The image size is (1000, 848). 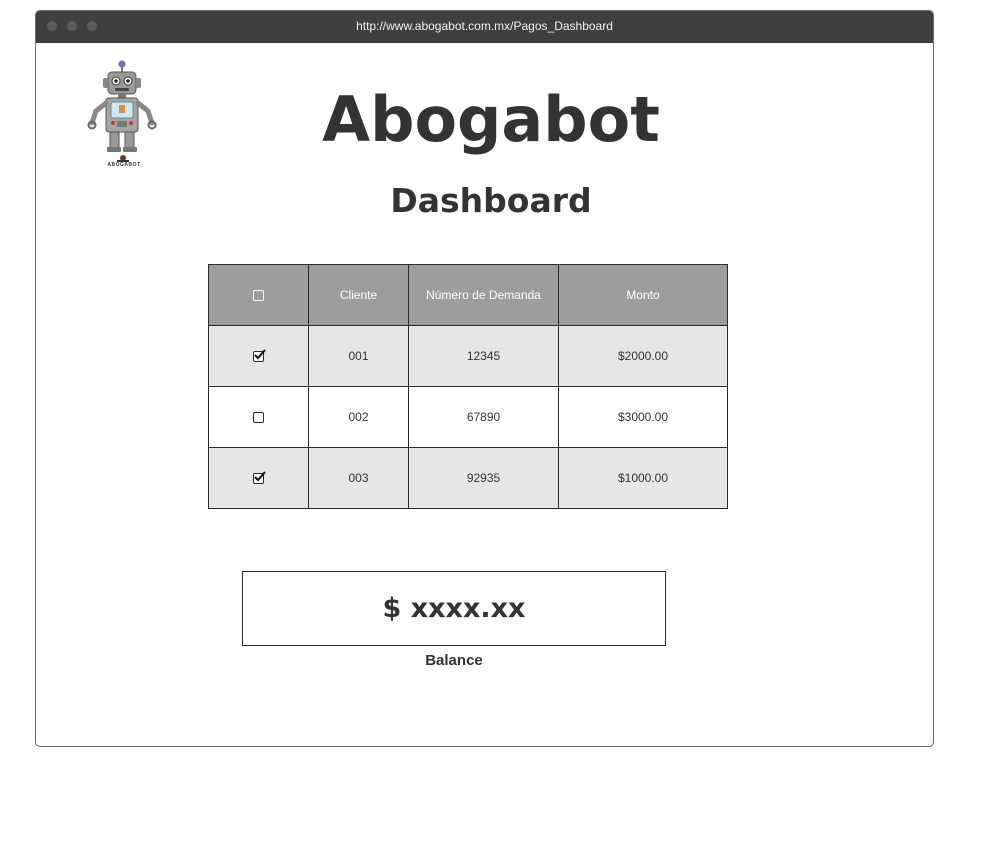 I want to click on page-title: Dashboard, so click(x=491, y=200).